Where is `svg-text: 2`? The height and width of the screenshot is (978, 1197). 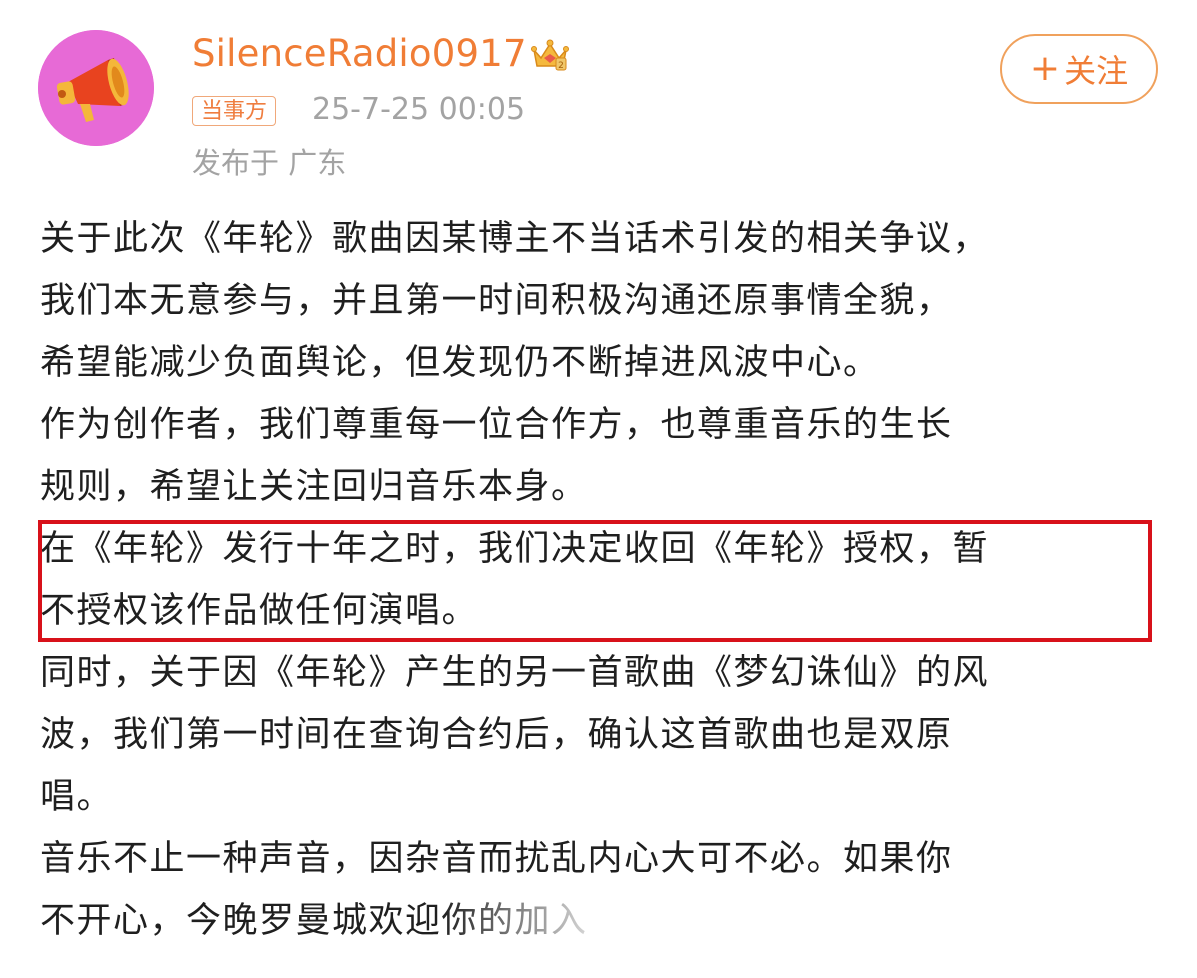
svg-text: 2 is located at coordinates (561, 66).